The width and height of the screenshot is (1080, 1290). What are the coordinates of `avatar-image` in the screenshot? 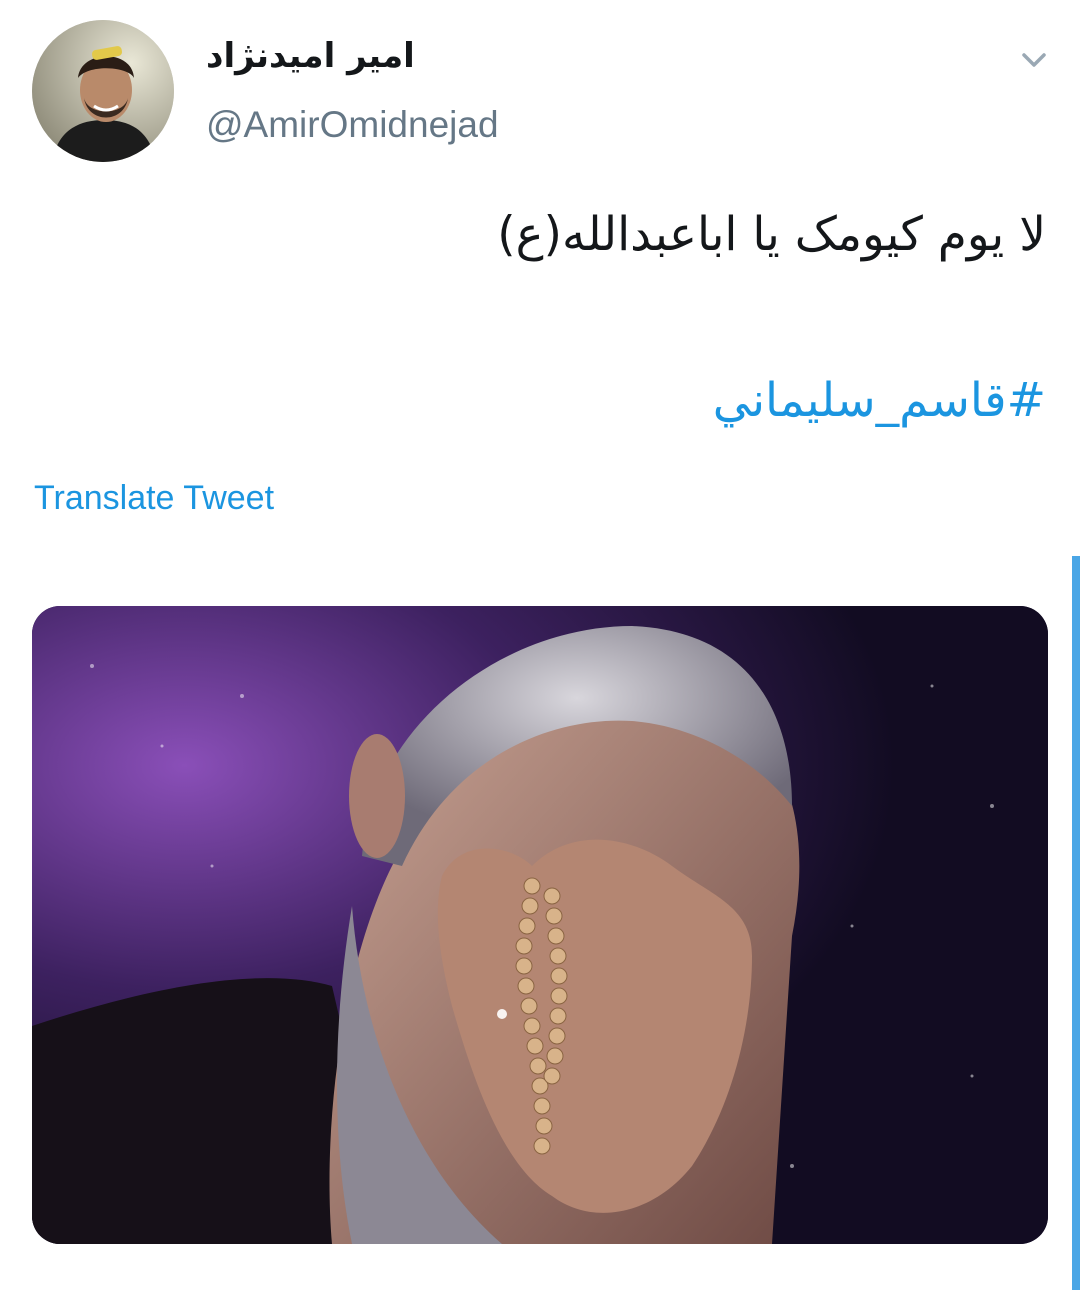 It's located at (103, 91).